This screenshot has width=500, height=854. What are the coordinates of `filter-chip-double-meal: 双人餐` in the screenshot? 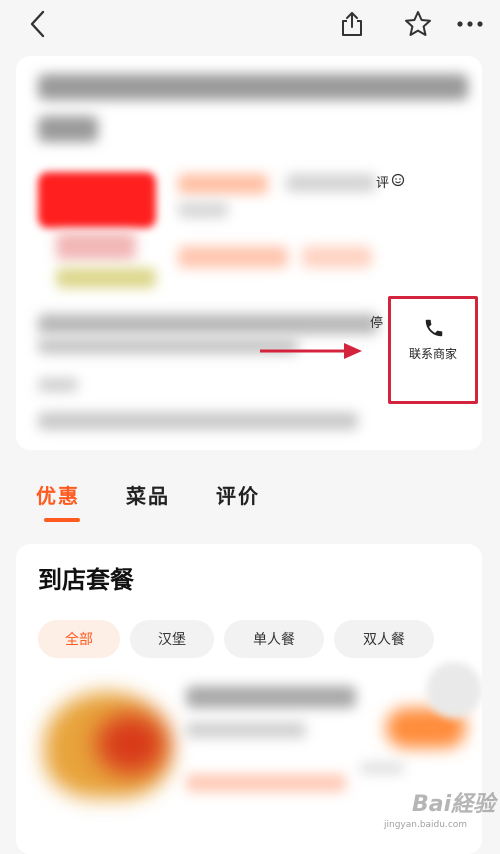 It's located at (384, 639).